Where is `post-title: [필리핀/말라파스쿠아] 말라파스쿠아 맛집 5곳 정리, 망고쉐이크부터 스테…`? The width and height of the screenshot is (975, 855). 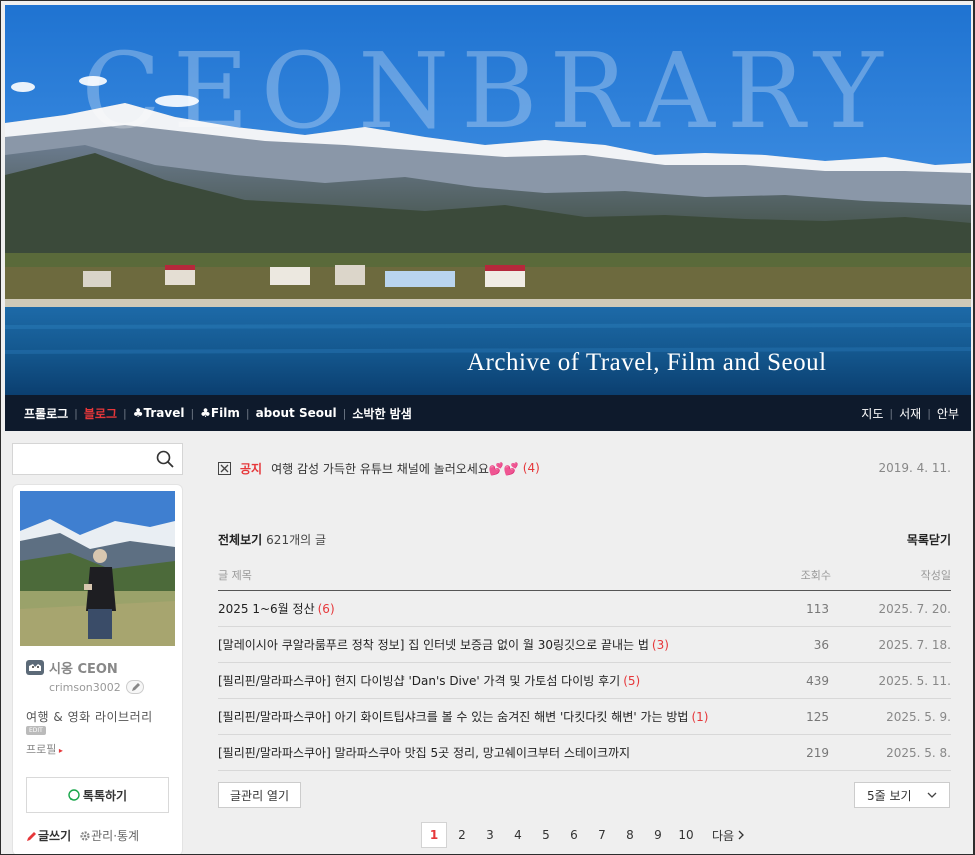 post-title: [필리핀/말라파스쿠아] 말라파스쿠아 맛집 5곳 정리, 망고쉐이크부터 스테… is located at coordinates (489, 752).